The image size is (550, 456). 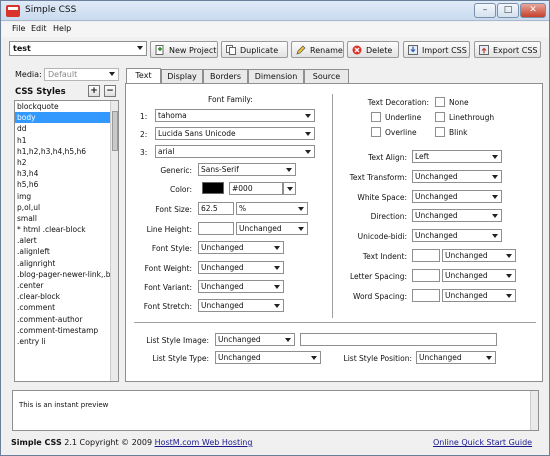 What do you see at coordinates (259, 50) in the screenshot?
I see `duplicate-label: Duplicate` at bounding box center [259, 50].